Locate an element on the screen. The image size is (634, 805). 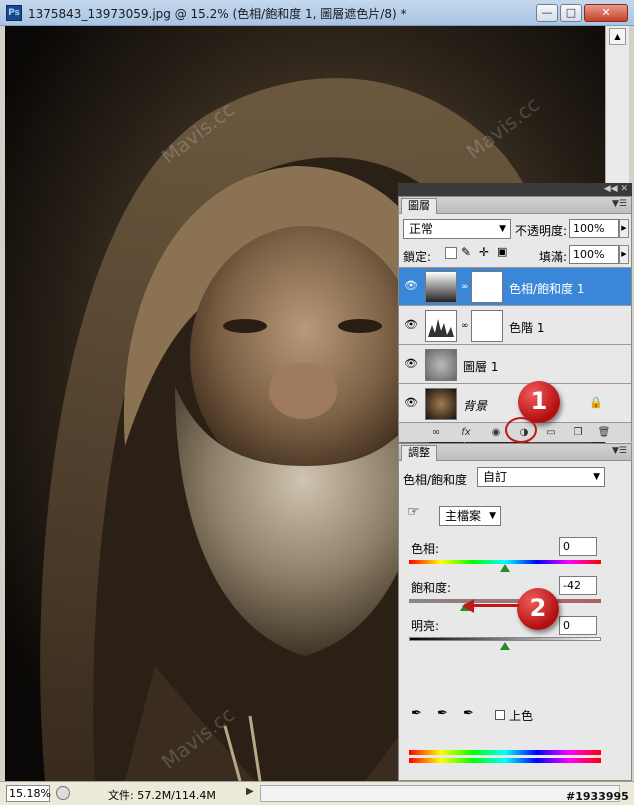
blend-mode-select: 正常 ▼ is located at coordinates (457, 229).